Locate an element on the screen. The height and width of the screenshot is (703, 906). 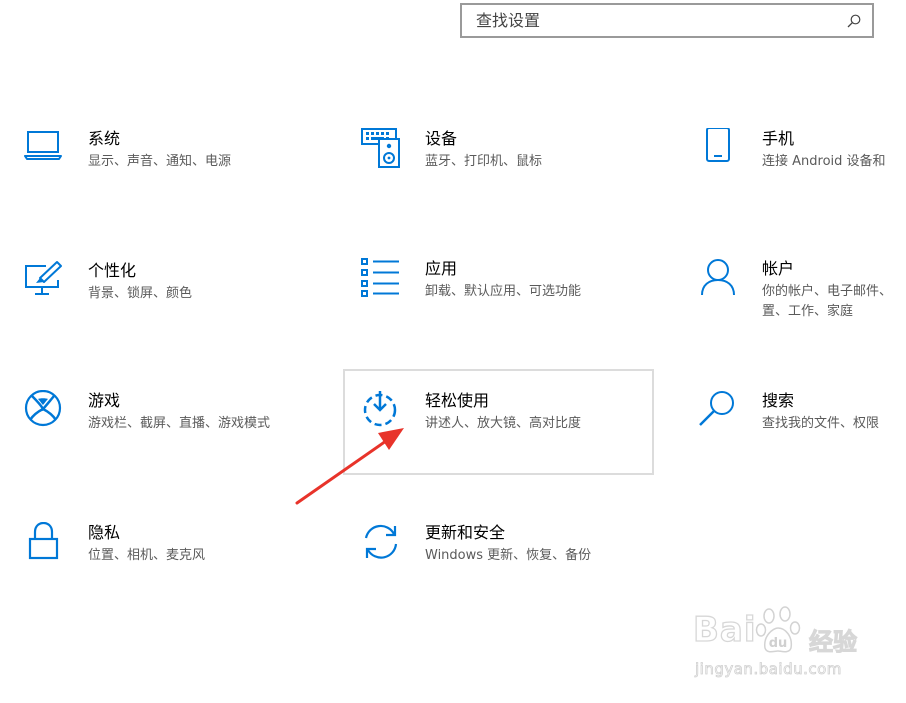
tile-devices: 设备 蓝牙、打印机、鼠标 is located at coordinates (511, 168).